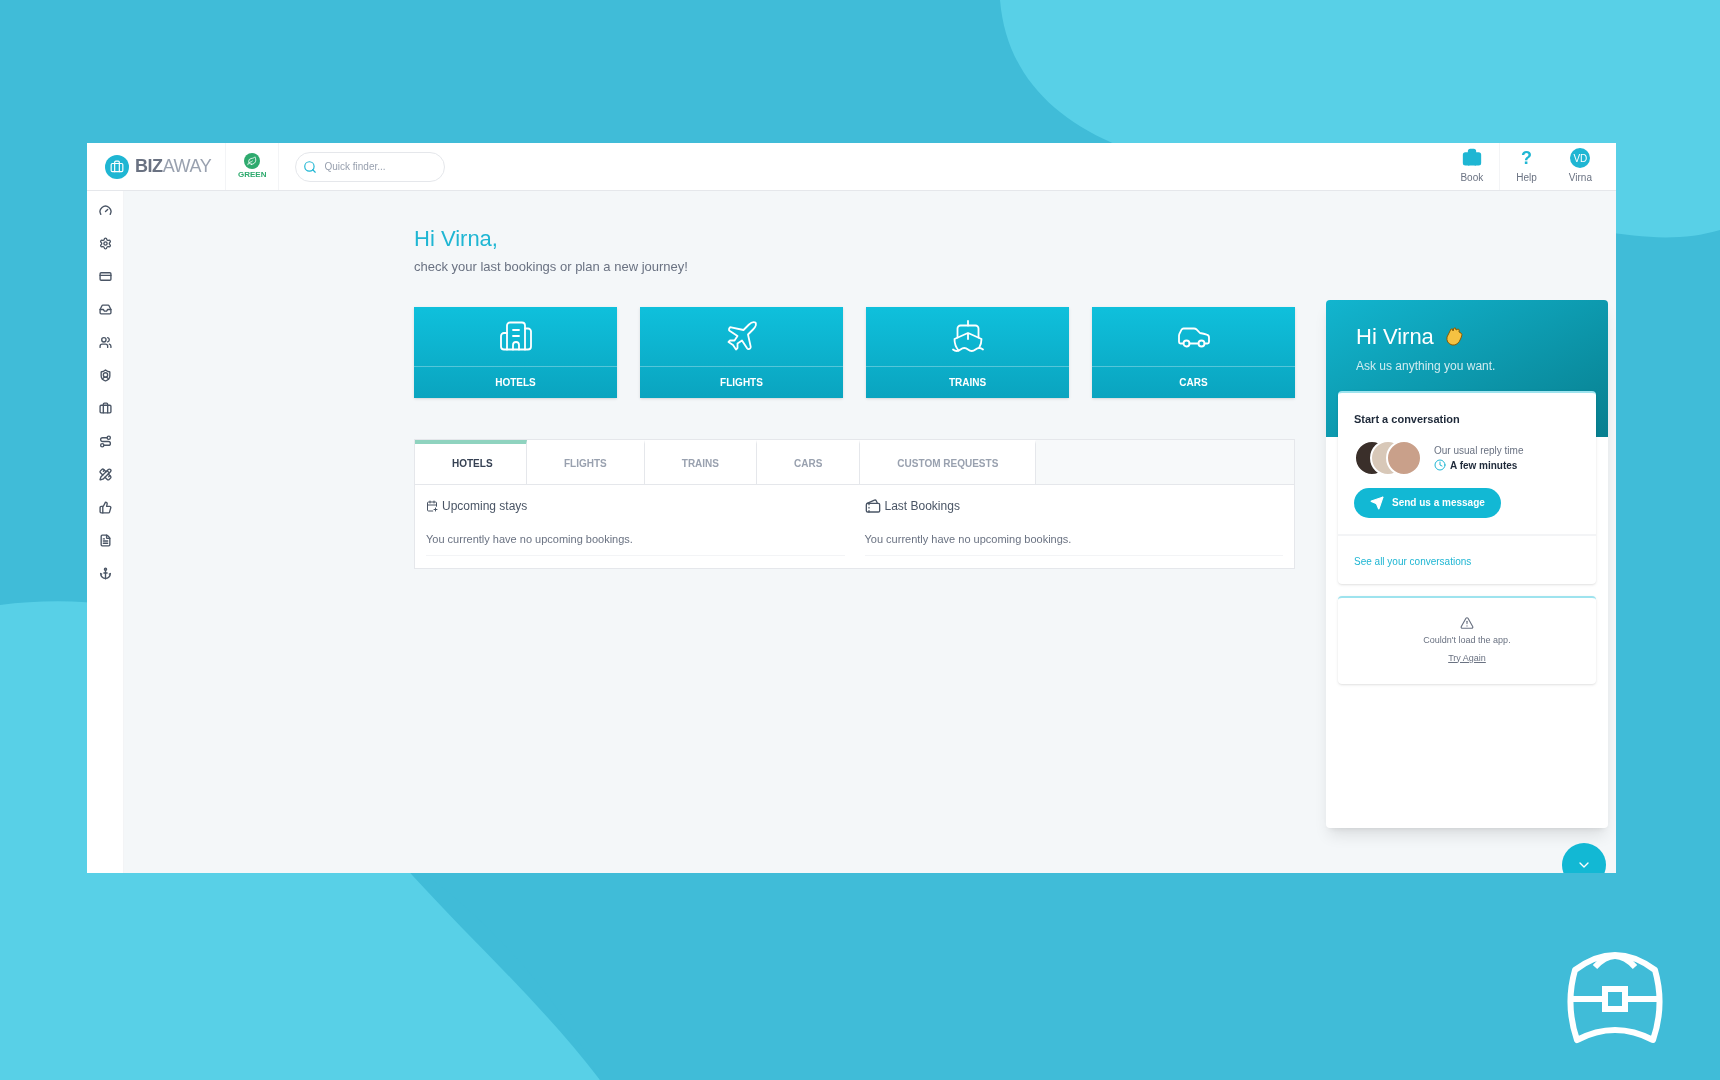 The height and width of the screenshot is (1080, 1720). Describe the element at coordinates (1467, 658) in the screenshot. I see `try-again-link: Try Again` at that location.